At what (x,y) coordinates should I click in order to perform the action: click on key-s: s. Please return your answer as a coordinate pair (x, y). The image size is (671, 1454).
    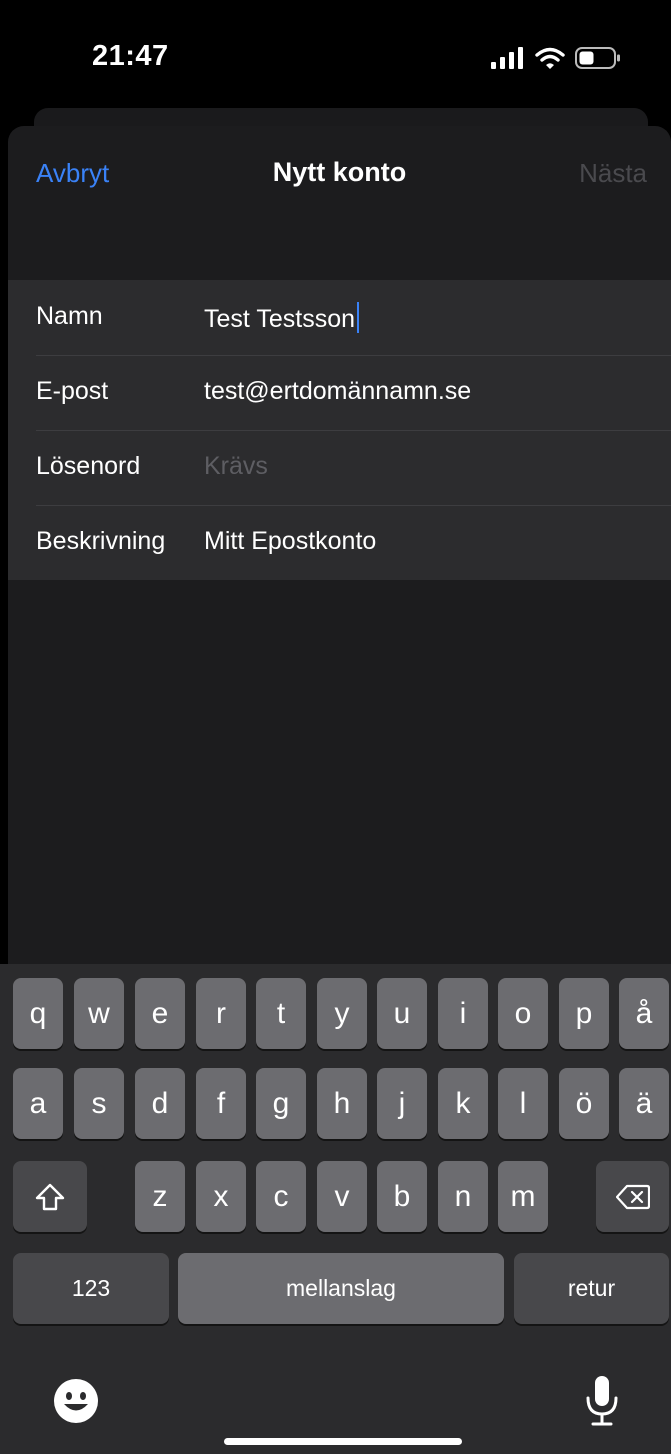
    Looking at the image, I should click on (99, 1103).